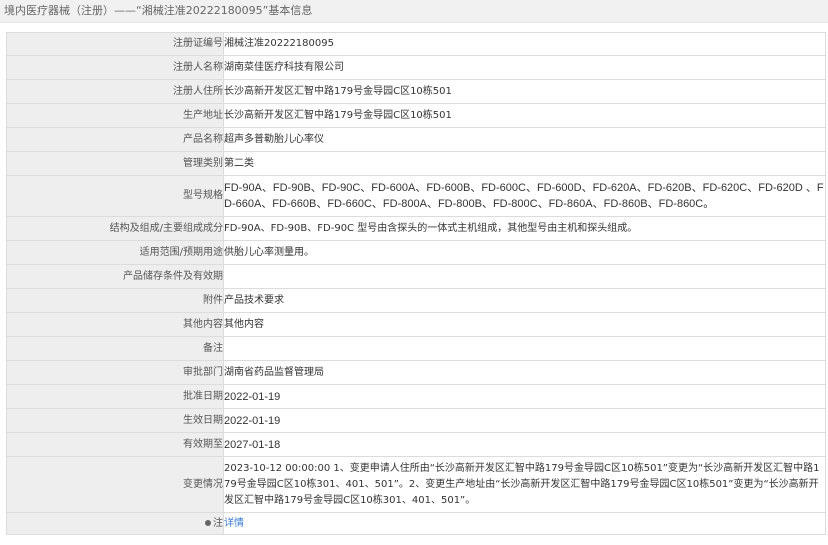 This screenshot has height=545, width=828. I want to click on field-label-registrant-address: 注册人住所, so click(115, 91).